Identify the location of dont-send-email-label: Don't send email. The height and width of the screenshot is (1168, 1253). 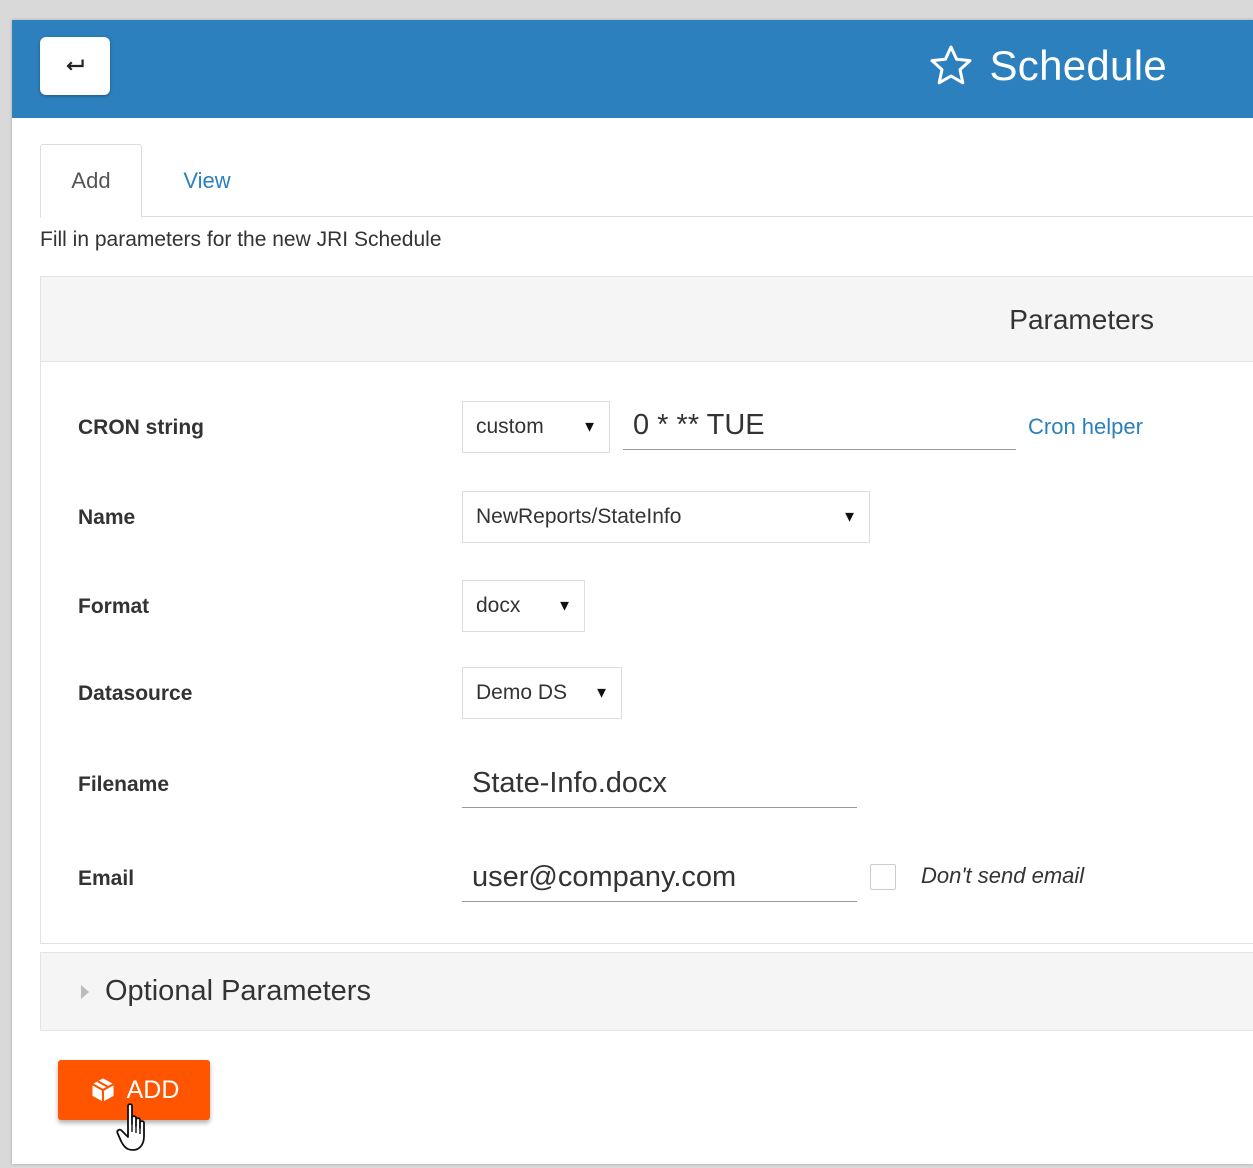
(1003, 875).